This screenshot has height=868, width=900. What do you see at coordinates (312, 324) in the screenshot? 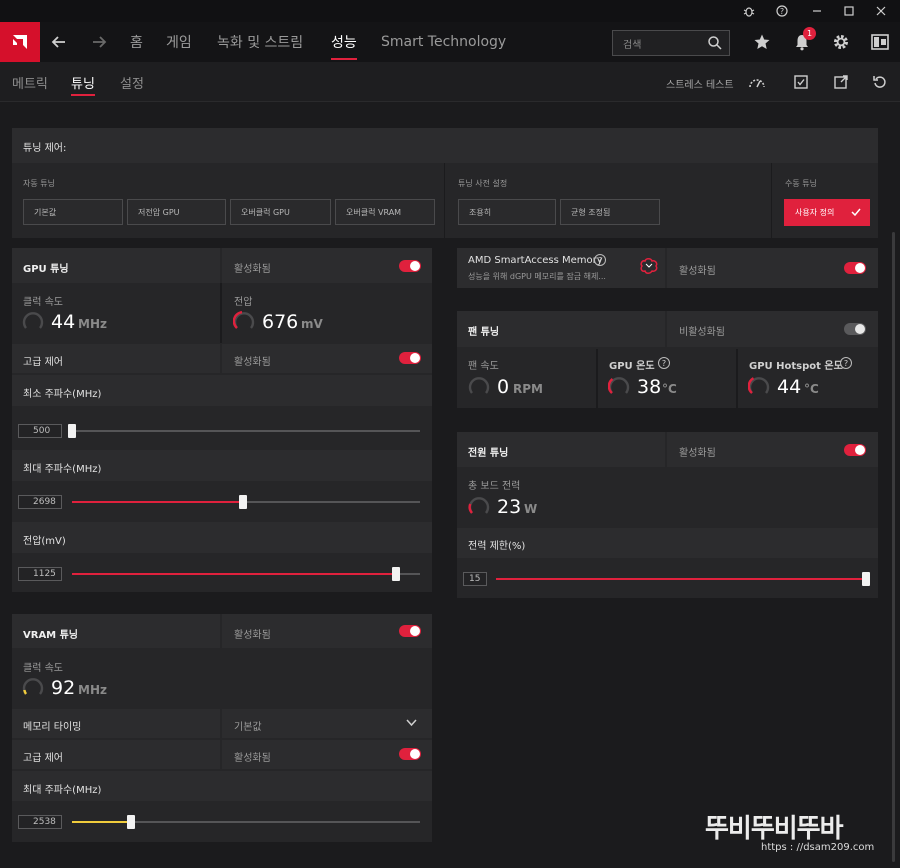
I see `gpu-voltage-unit: mV` at bounding box center [312, 324].